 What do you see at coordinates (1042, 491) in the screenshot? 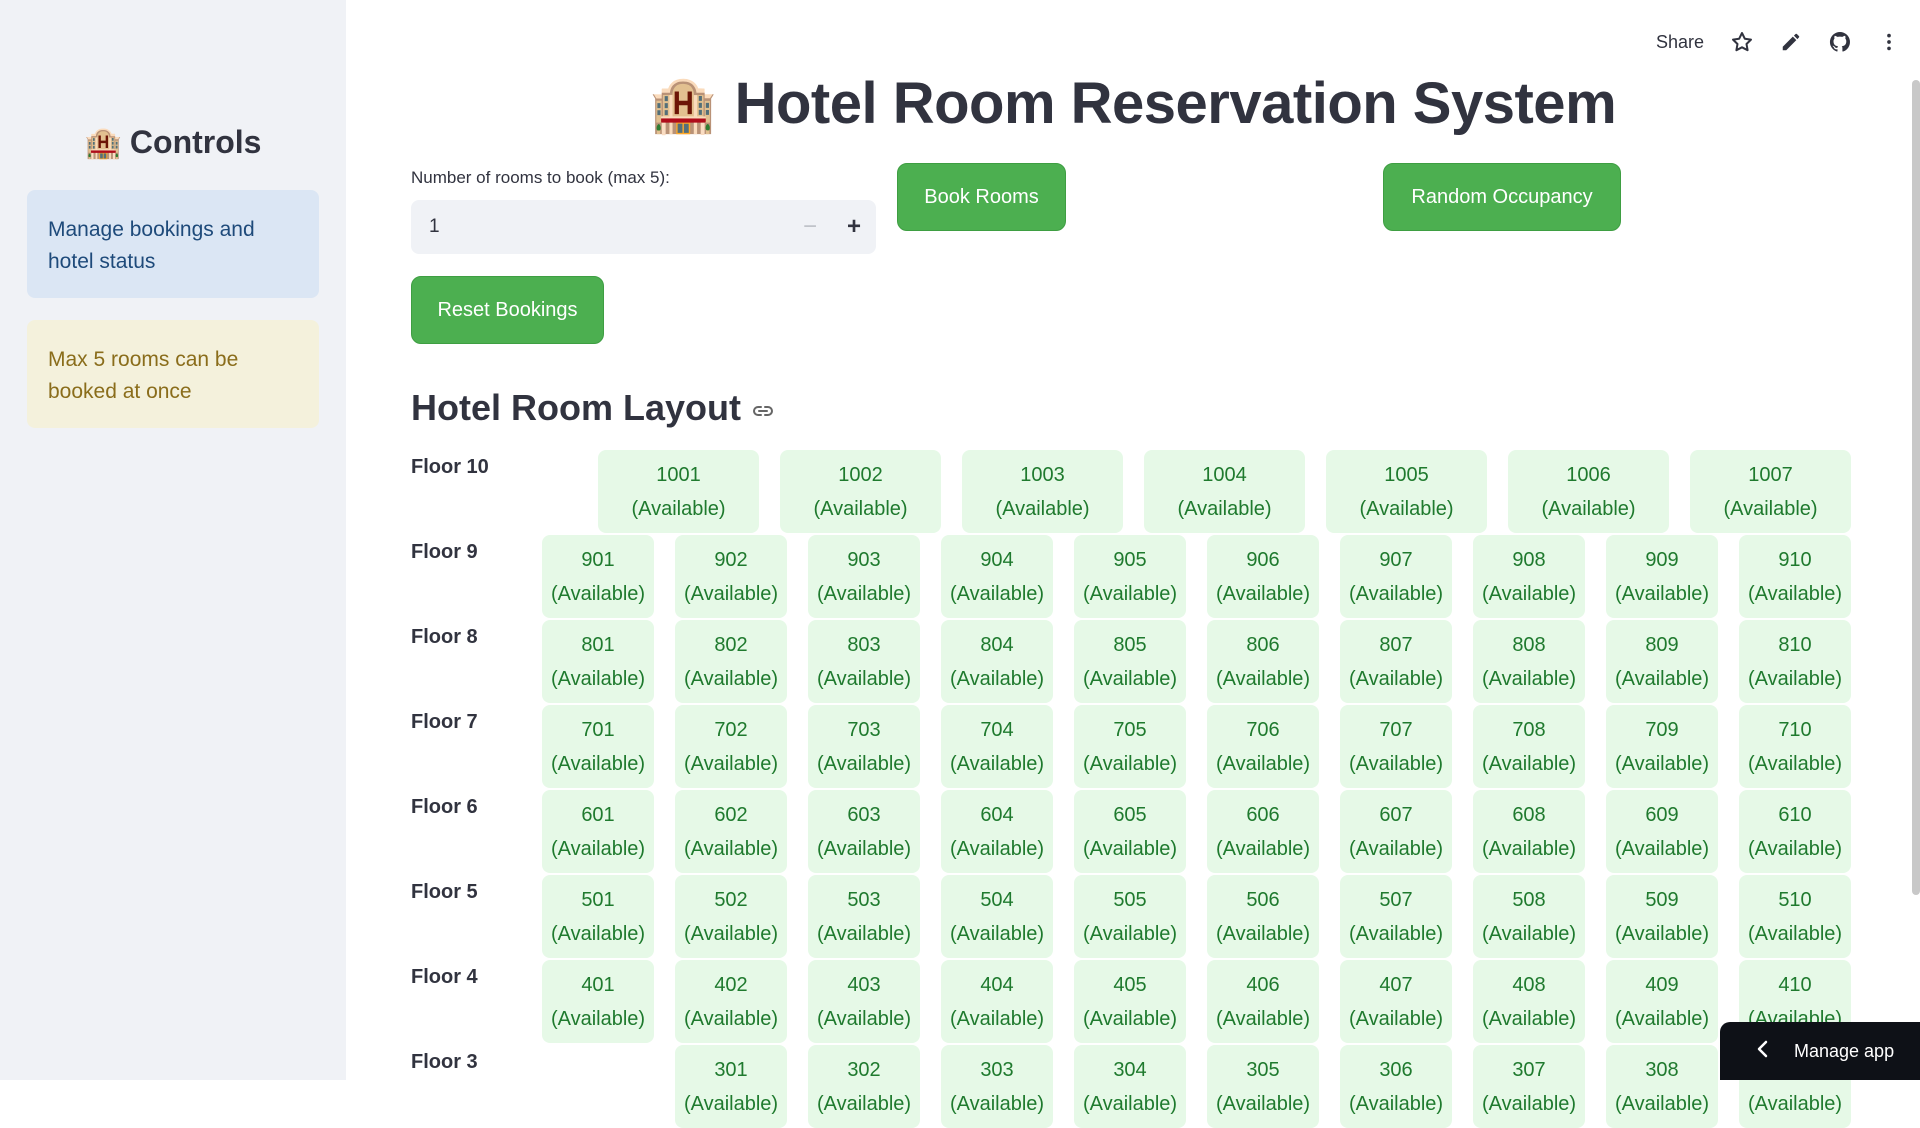
I see `room-cell: 1003 (Available)` at bounding box center [1042, 491].